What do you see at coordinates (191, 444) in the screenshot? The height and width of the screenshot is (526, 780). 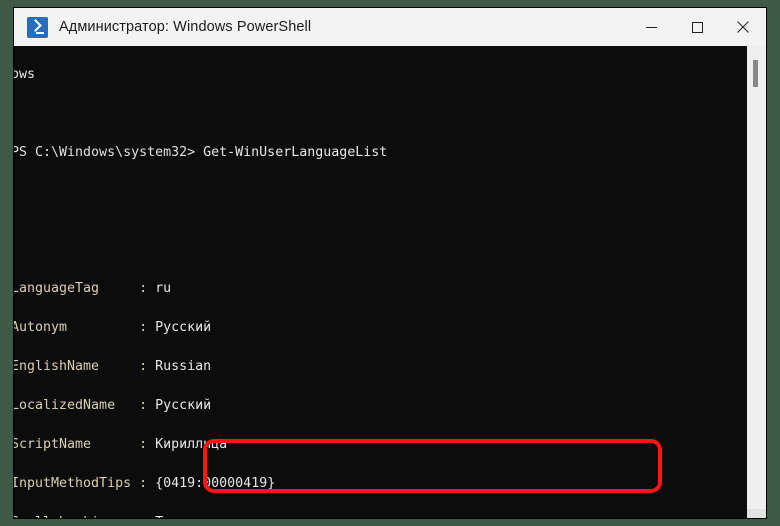 I see `value-scriptname: Кириллица` at bounding box center [191, 444].